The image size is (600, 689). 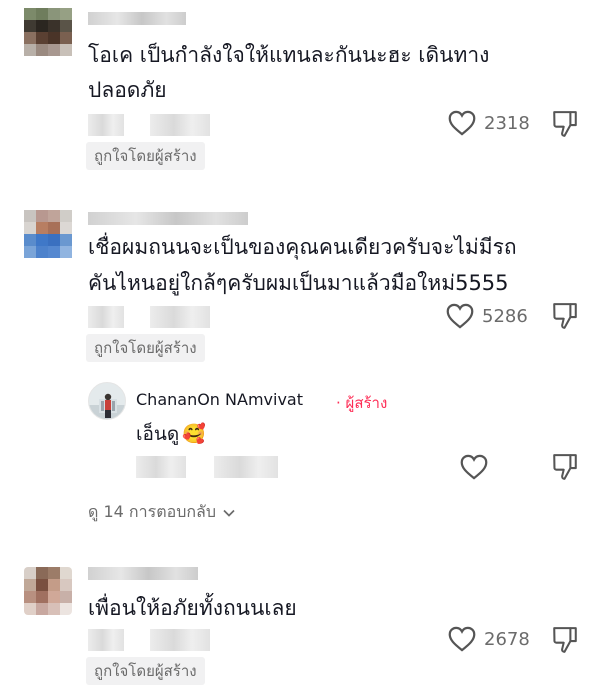 What do you see at coordinates (362, 403) in the screenshot?
I see `creator-label: · ผู้สร้าง` at bounding box center [362, 403].